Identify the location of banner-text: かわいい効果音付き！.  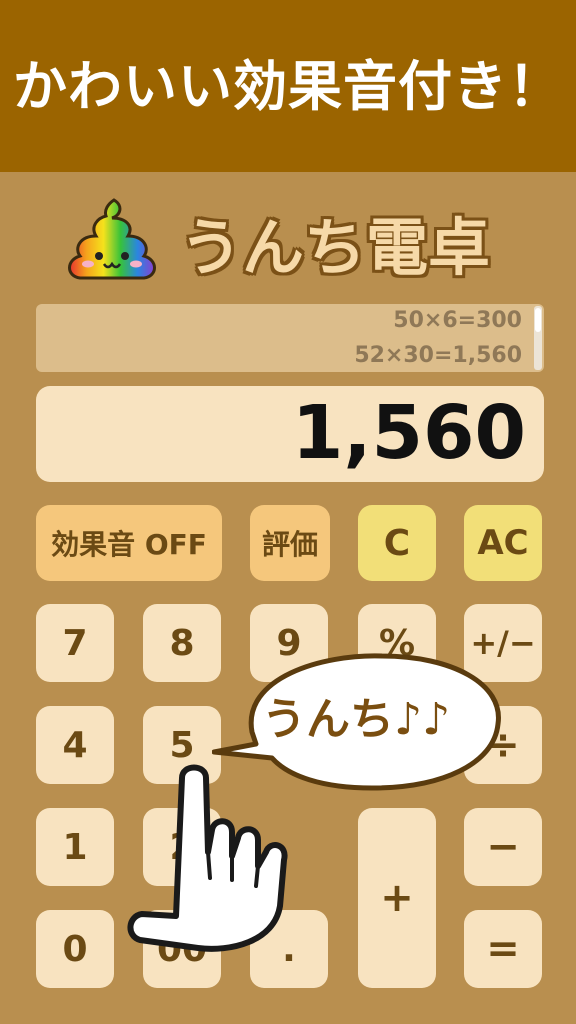
(288, 86).